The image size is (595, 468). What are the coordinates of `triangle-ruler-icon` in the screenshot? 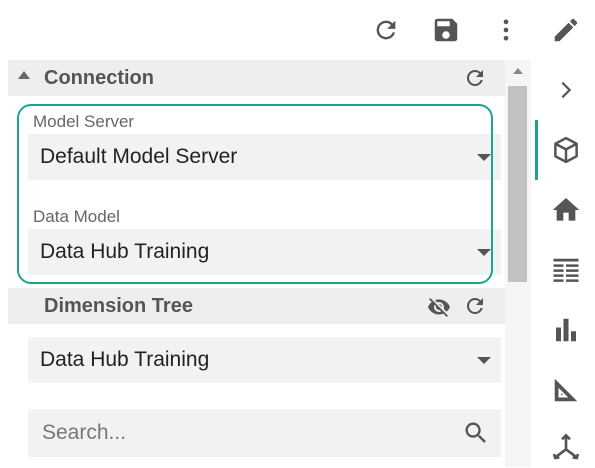 It's located at (566, 390).